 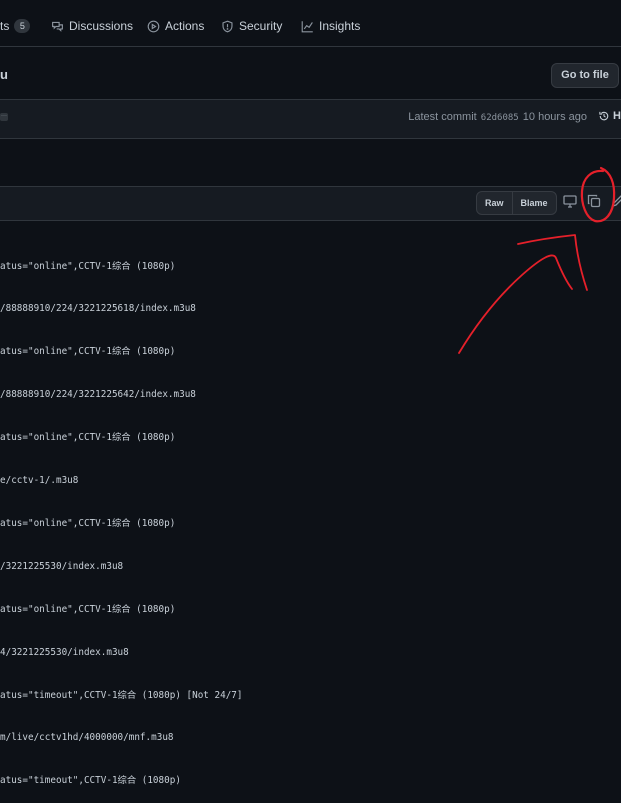 I want to click on blame-button: Blame, so click(x=533, y=203).